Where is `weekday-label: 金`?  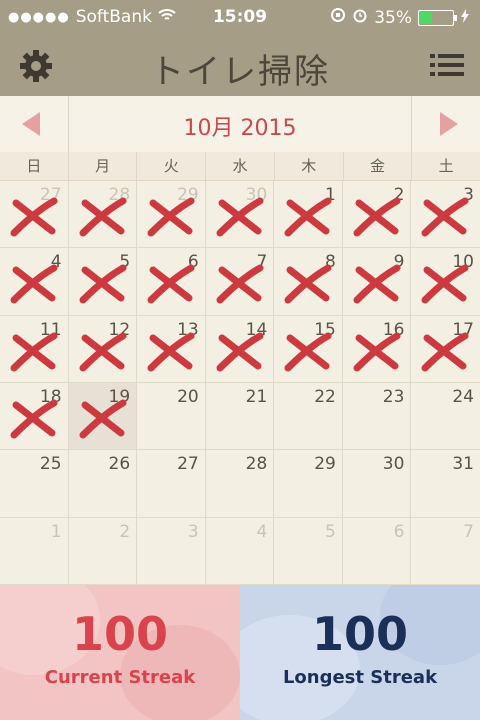 weekday-label: 金 is located at coordinates (378, 166).